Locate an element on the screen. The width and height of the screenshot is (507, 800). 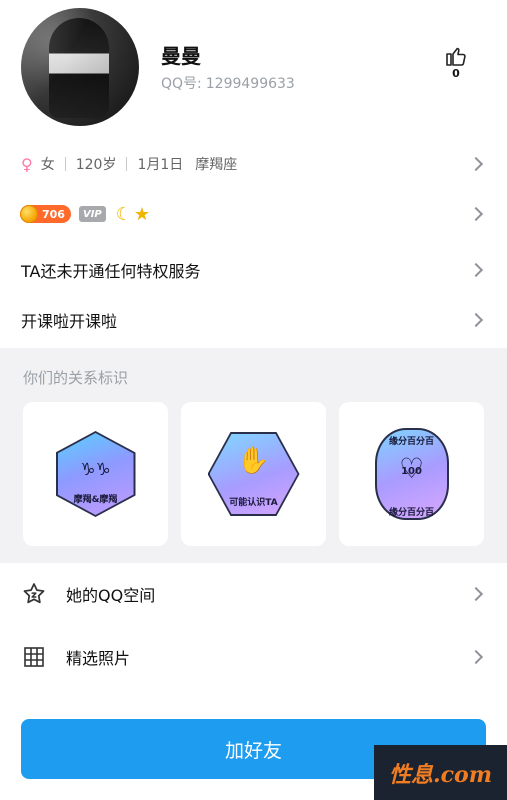
qq-number: QQ号: 1299499633 is located at coordinates (228, 83).